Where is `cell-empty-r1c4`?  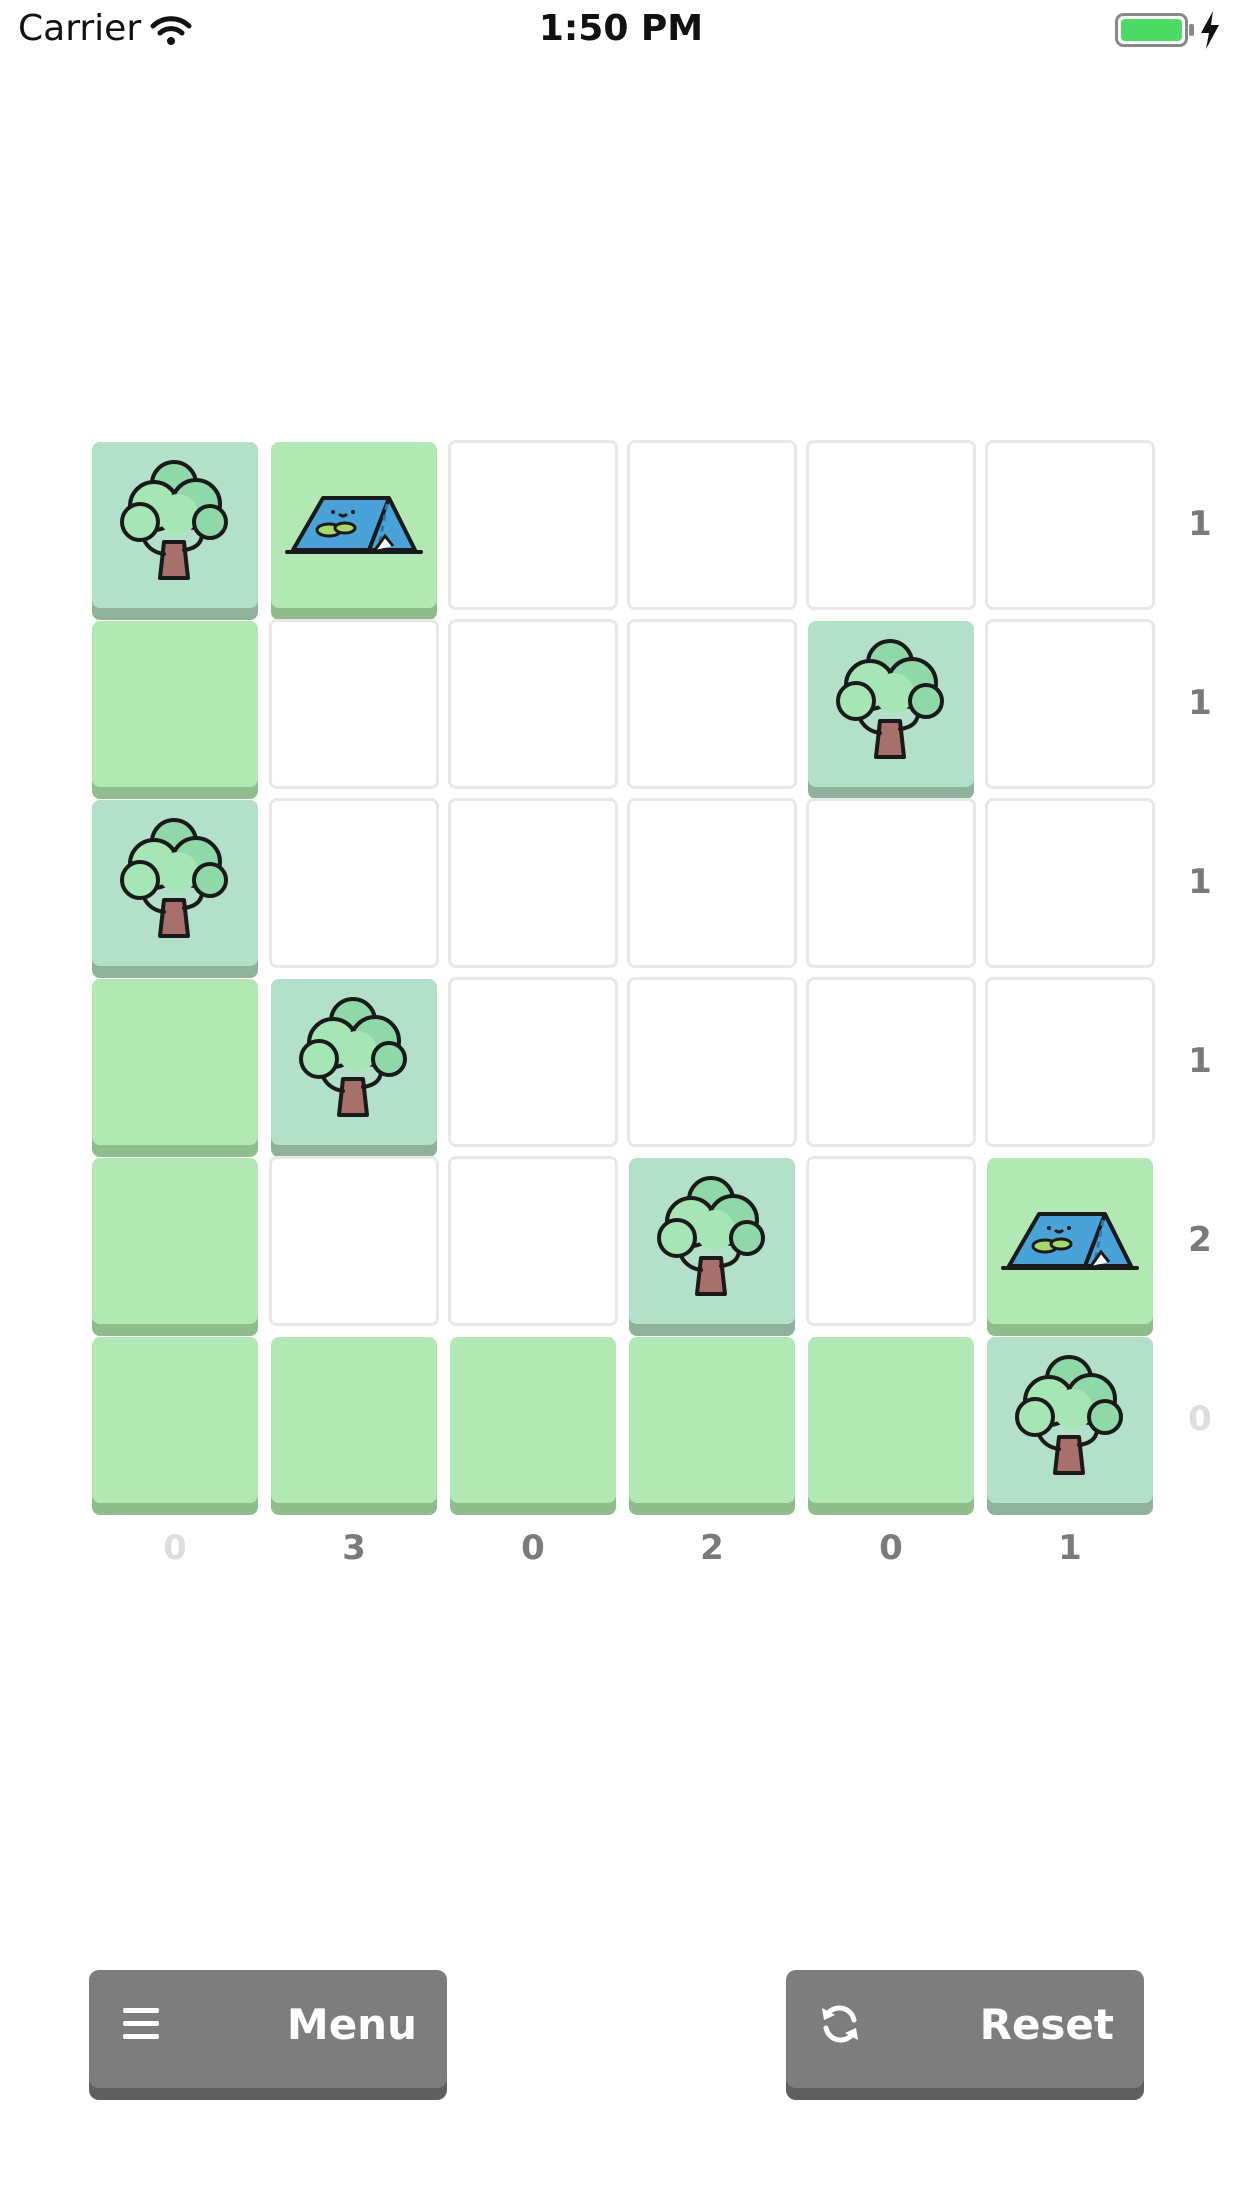
cell-empty-r1c4 is located at coordinates (712, 525).